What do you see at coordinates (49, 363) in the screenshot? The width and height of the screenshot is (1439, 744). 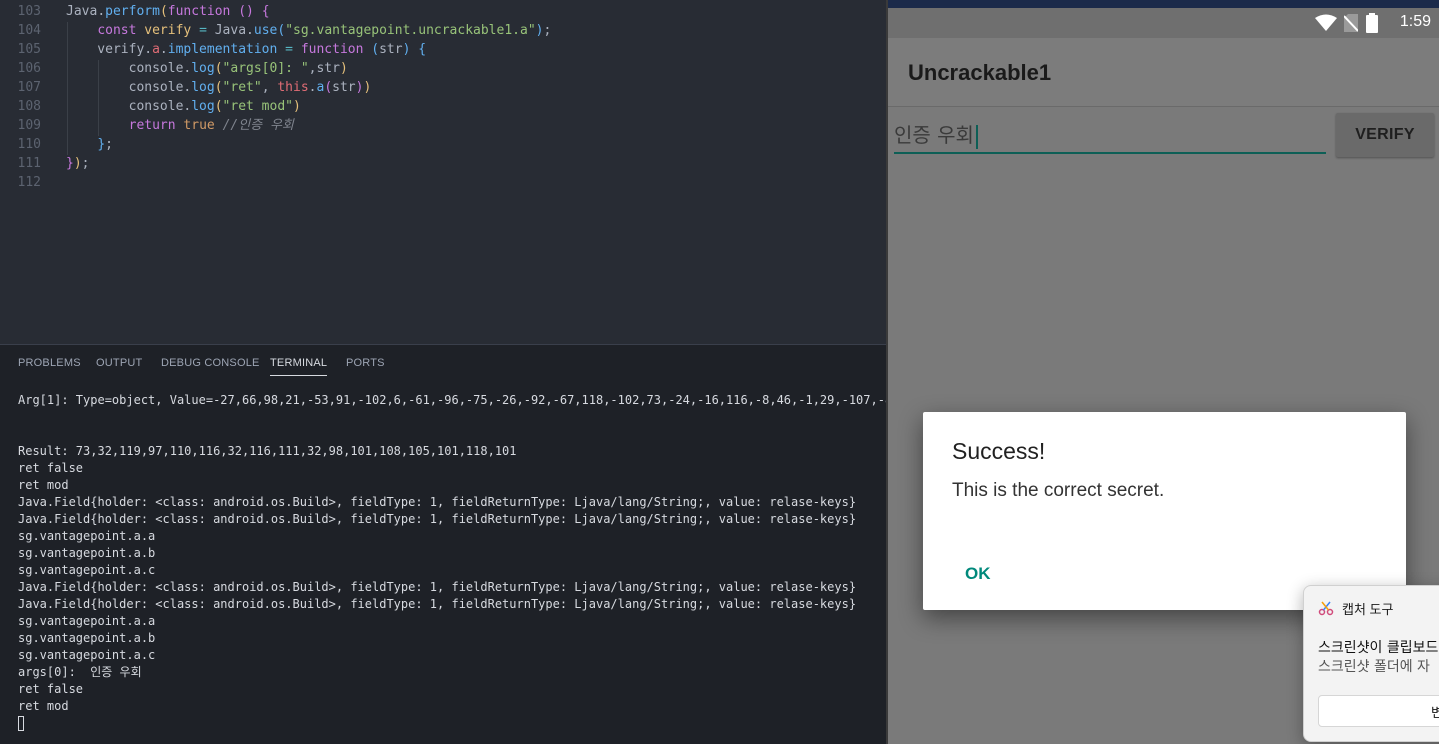 I see `tab-problems: PROBLEMS` at bounding box center [49, 363].